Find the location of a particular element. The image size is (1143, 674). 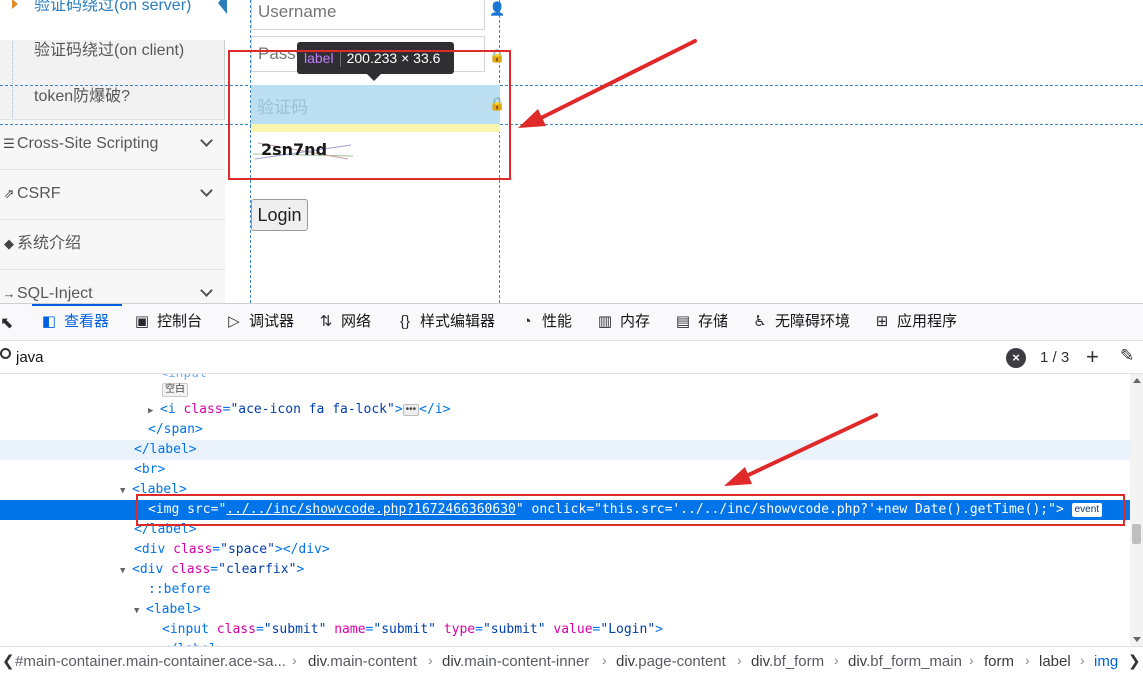

breadcrumb-tag: label is located at coordinates (1055, 661).